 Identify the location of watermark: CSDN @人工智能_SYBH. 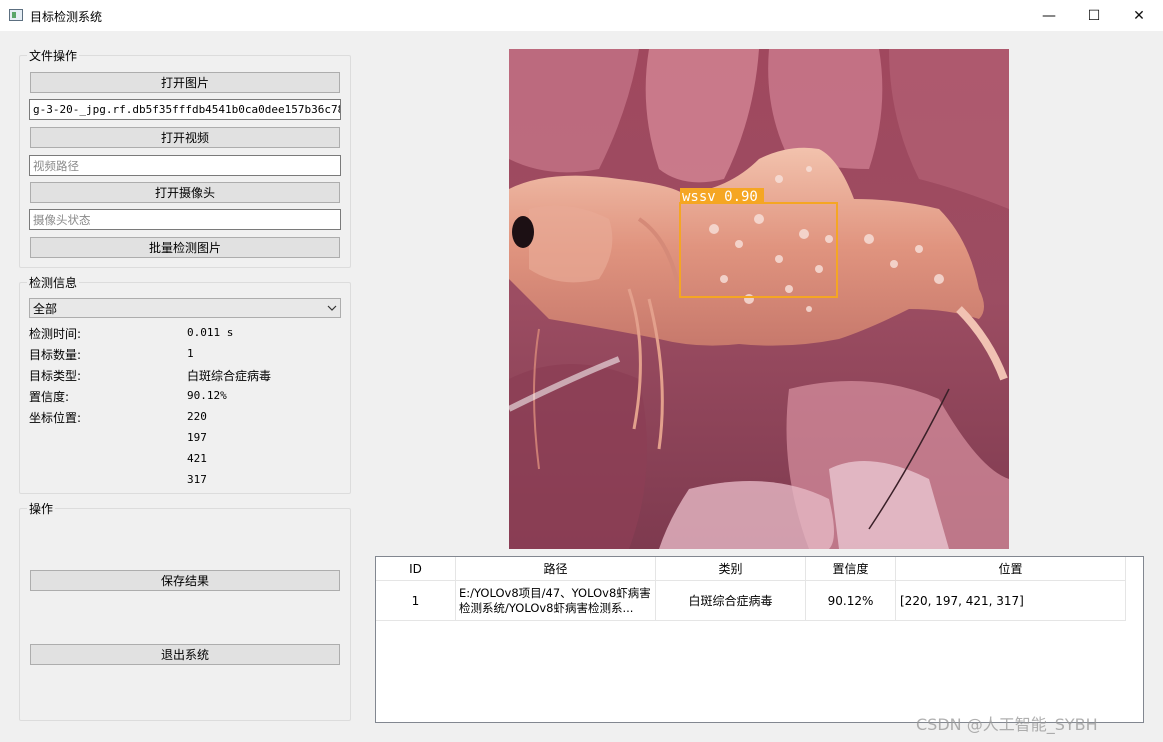
(1007, 724).